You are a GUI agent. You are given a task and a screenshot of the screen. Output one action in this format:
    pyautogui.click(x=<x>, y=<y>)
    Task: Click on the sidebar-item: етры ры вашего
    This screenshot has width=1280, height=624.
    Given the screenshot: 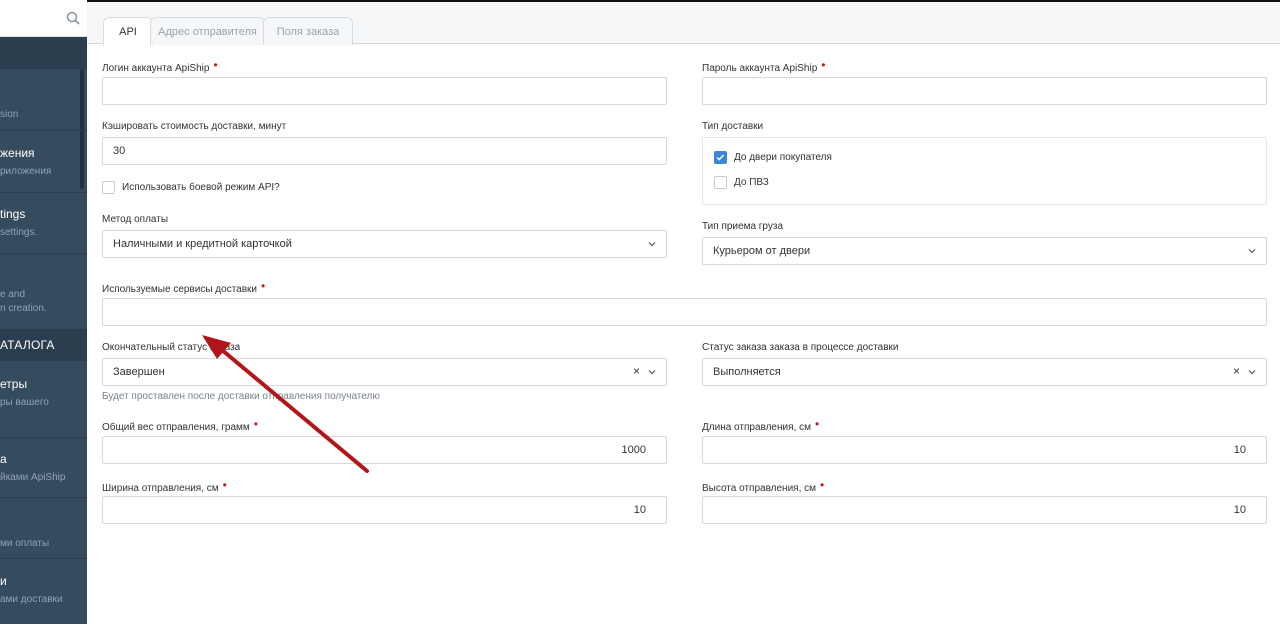 What is the action you would take?
    pyautogui.click(x=40, y=393)
    